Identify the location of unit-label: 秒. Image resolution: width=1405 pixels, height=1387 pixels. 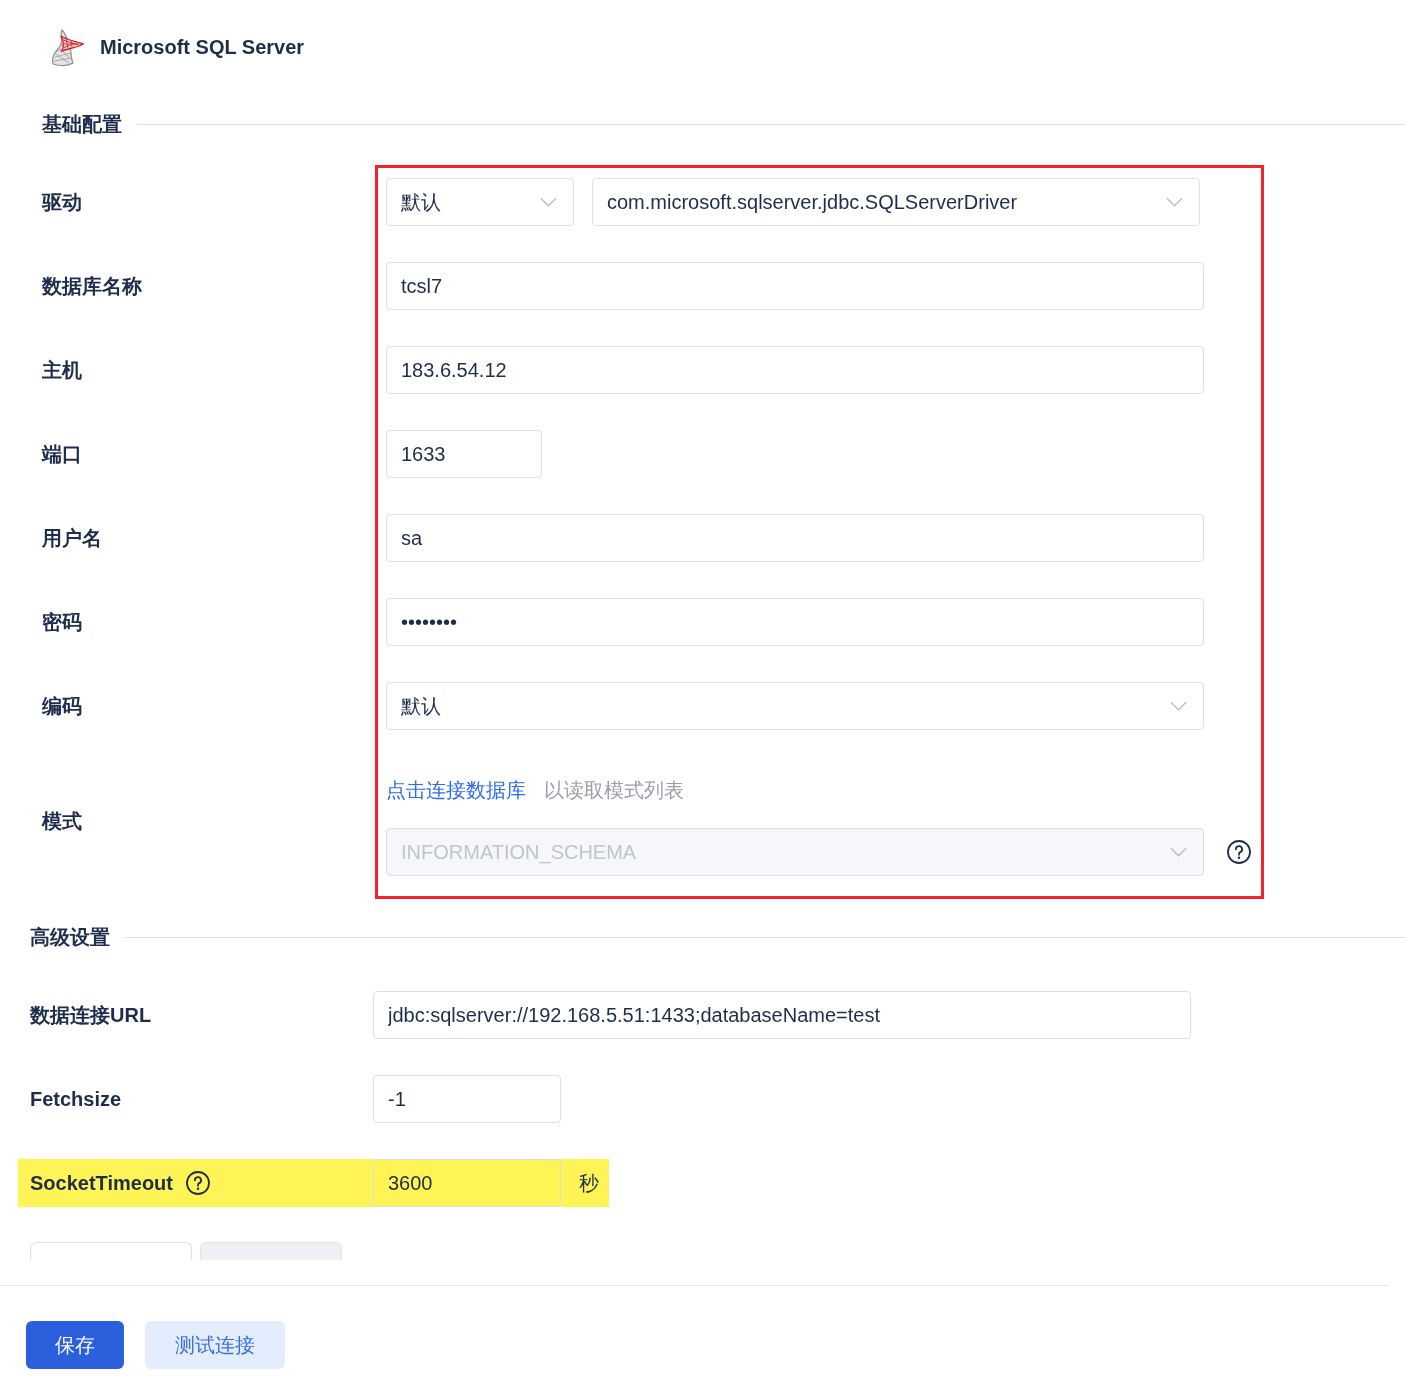
(589, 1183).